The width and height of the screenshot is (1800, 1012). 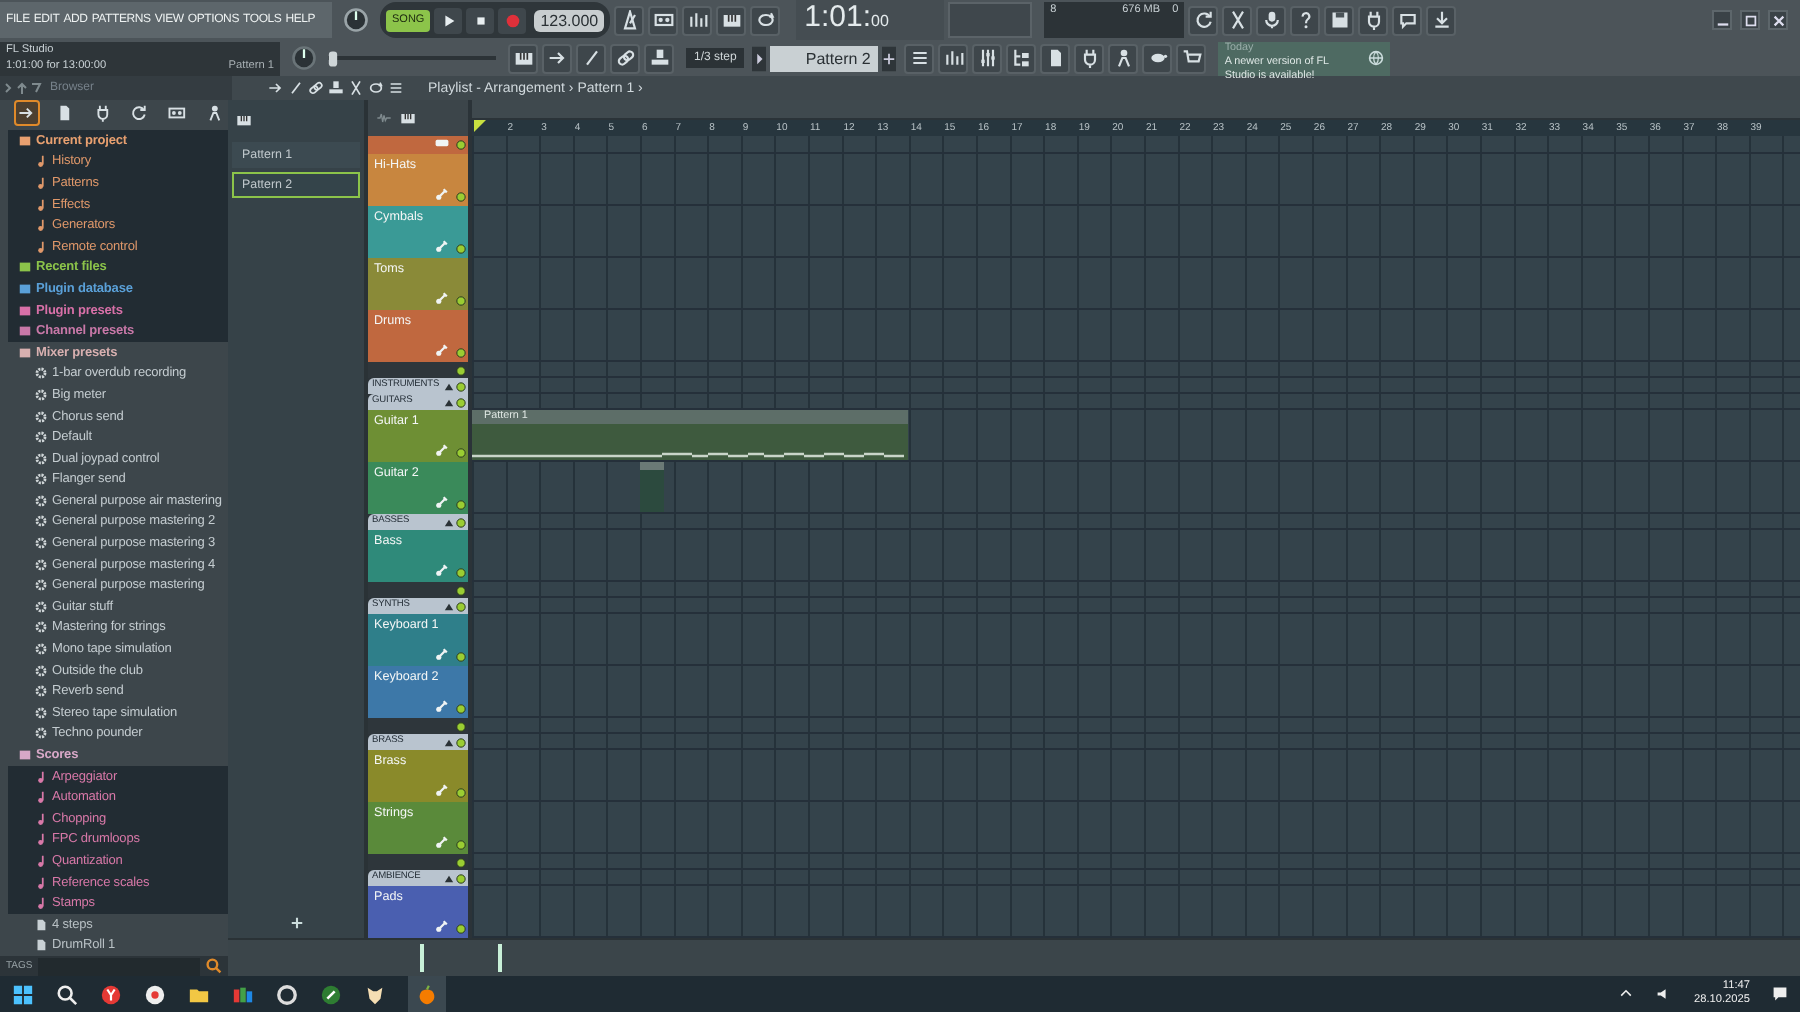 What do you see at coordinates (1780, 994) in the screenshot?
I see `notification-icon` at bounding box center [1780, 994].